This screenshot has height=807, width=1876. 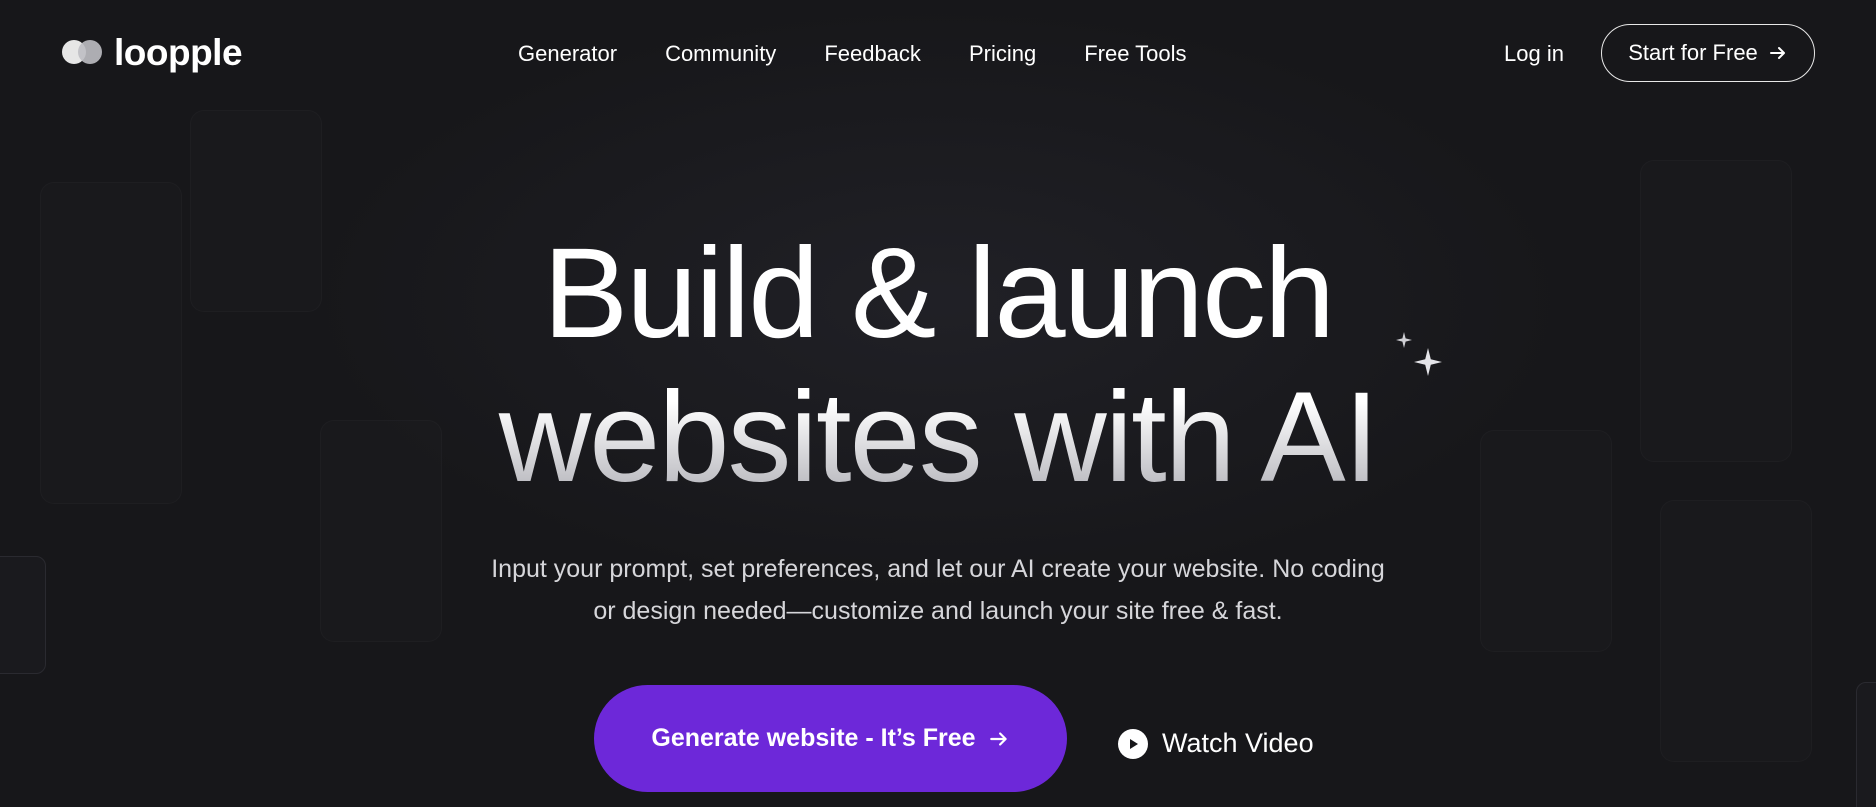 I want to click on generate-website-label: Generate website - It’s Free, so click(x=813, y=738).